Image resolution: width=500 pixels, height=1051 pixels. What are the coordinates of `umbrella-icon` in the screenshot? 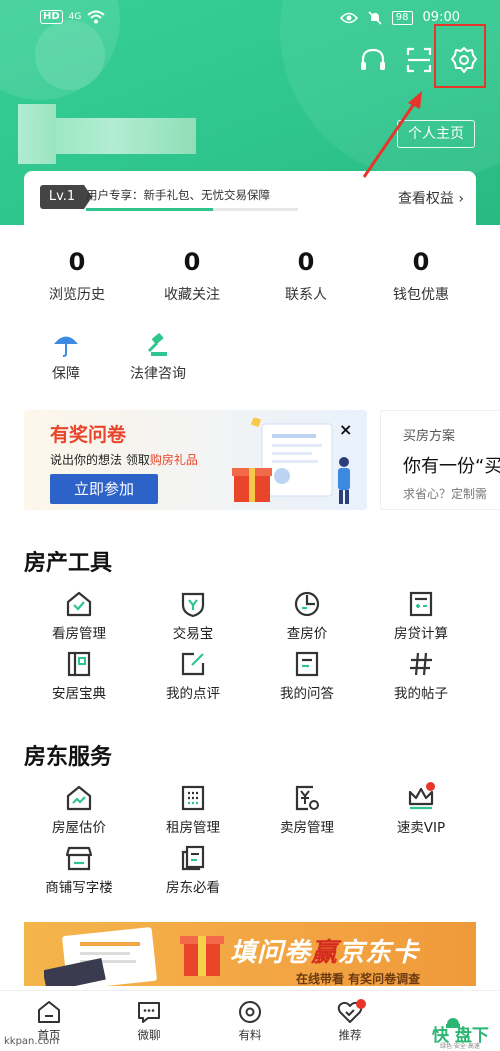 It's located at (66, 346).